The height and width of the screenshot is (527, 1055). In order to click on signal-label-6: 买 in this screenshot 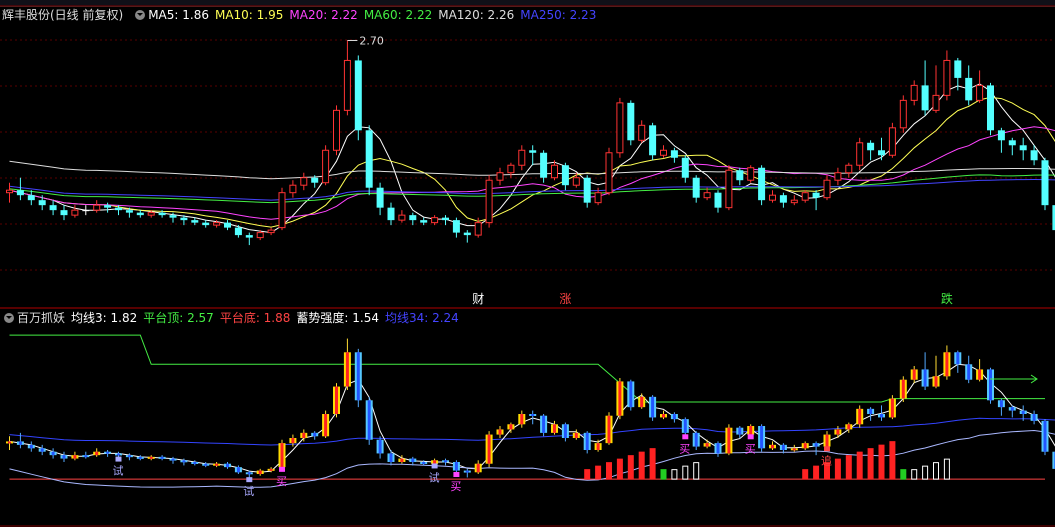, I will do `click(750, 448)`.